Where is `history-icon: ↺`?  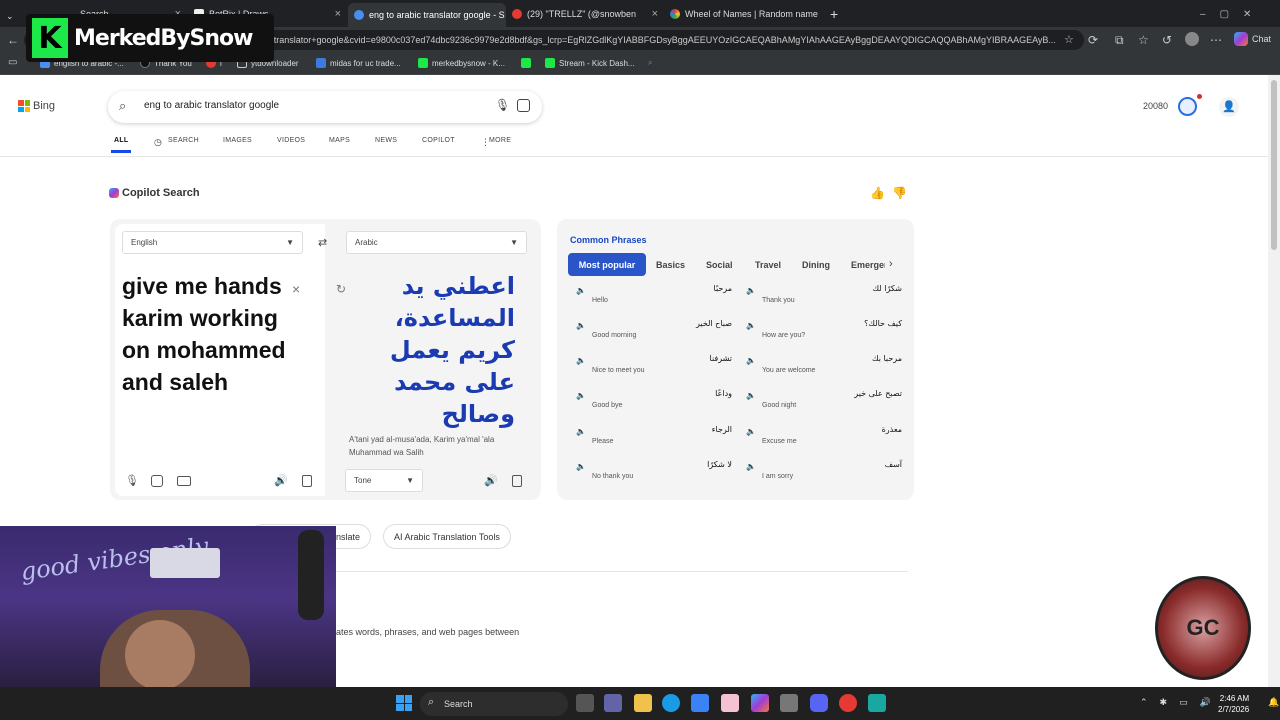
history-icon: ↺ is located at coordinates (1167, 40).